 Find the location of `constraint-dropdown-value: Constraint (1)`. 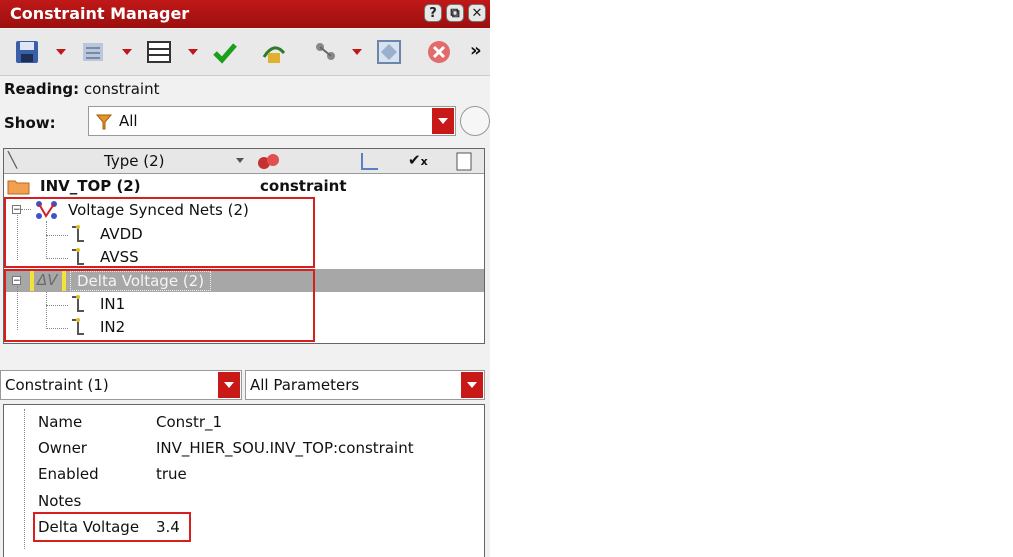

constraint-dropdown-value: Constraint (1) is located at coordinates (57, 385).